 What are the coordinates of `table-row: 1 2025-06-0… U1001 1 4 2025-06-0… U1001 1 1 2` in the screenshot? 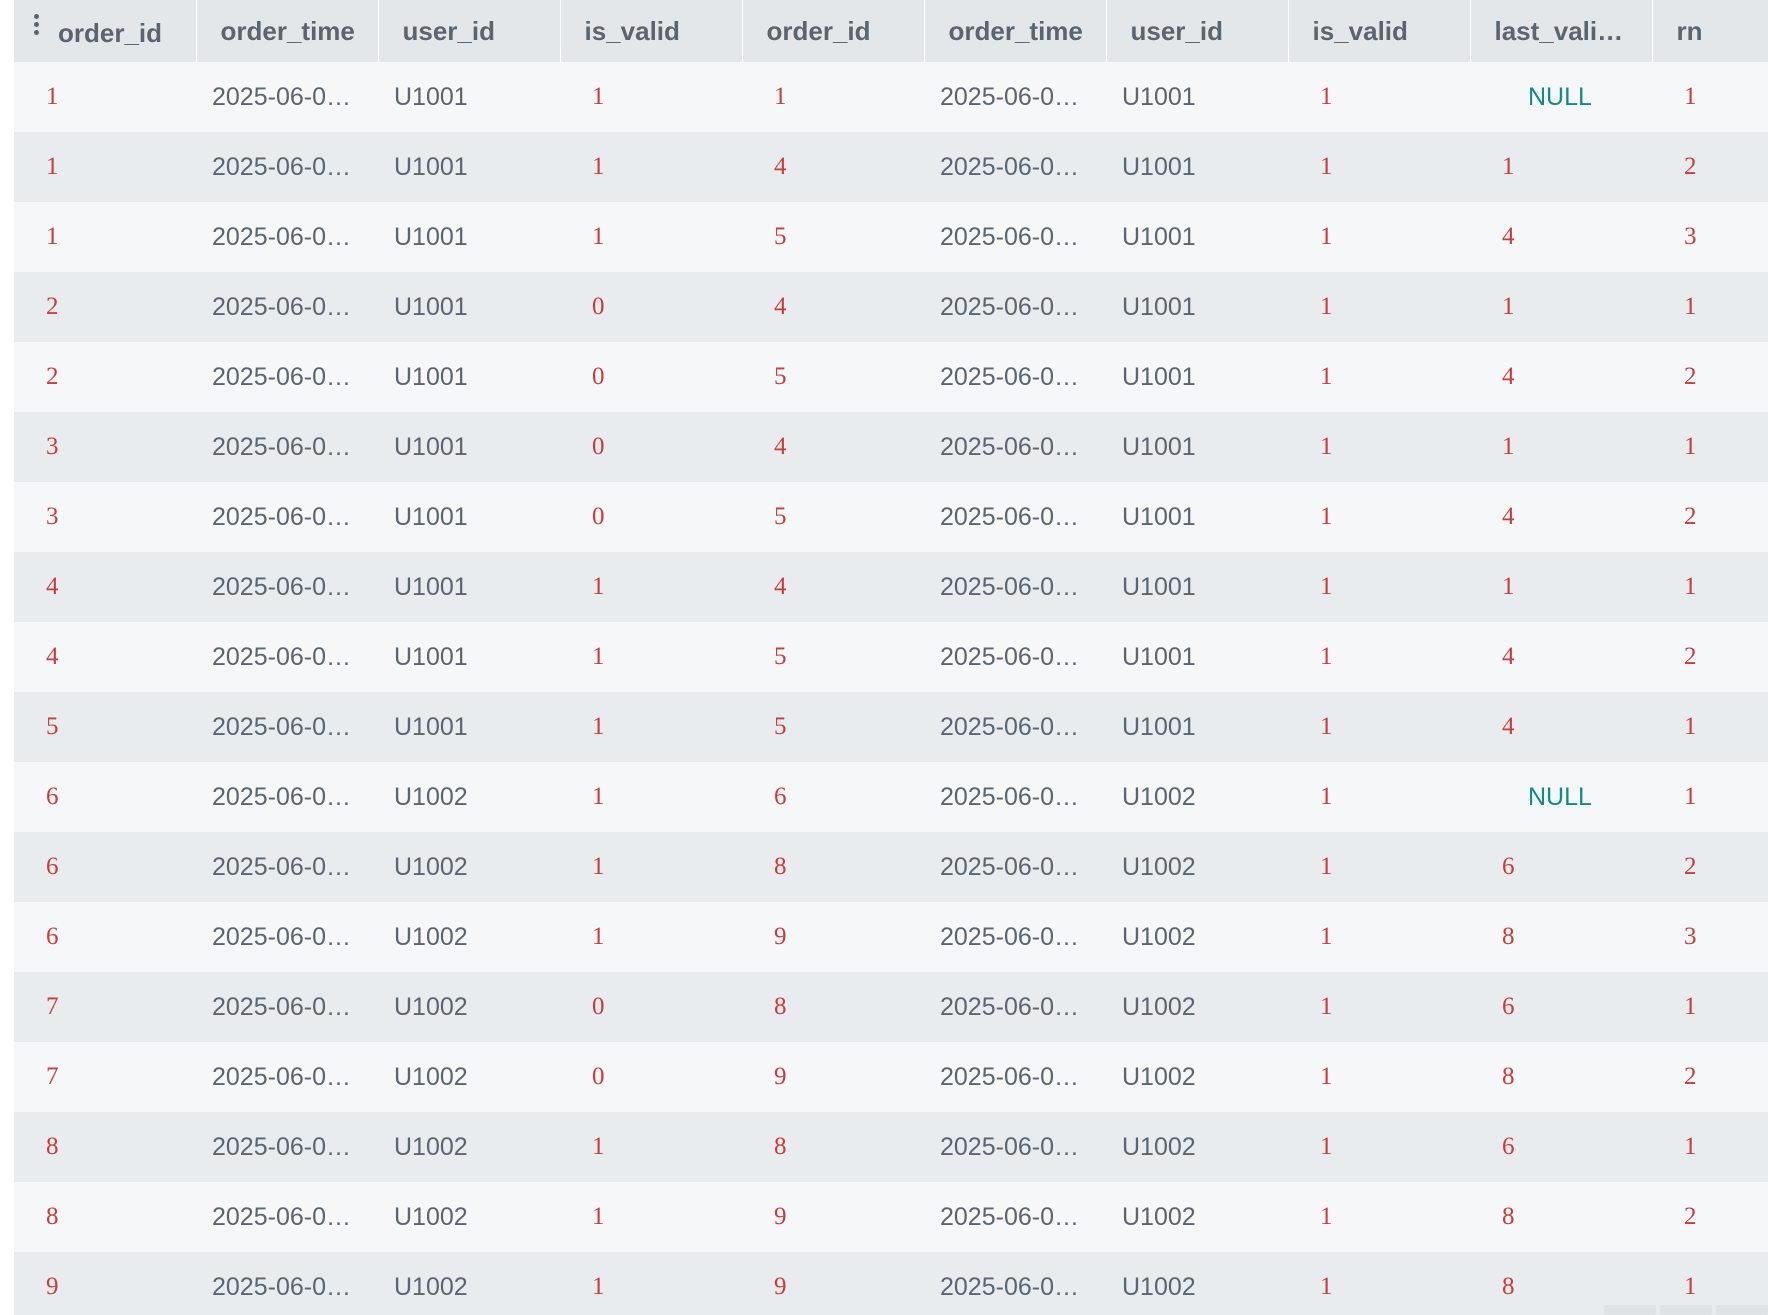 It's located at (891, 167).